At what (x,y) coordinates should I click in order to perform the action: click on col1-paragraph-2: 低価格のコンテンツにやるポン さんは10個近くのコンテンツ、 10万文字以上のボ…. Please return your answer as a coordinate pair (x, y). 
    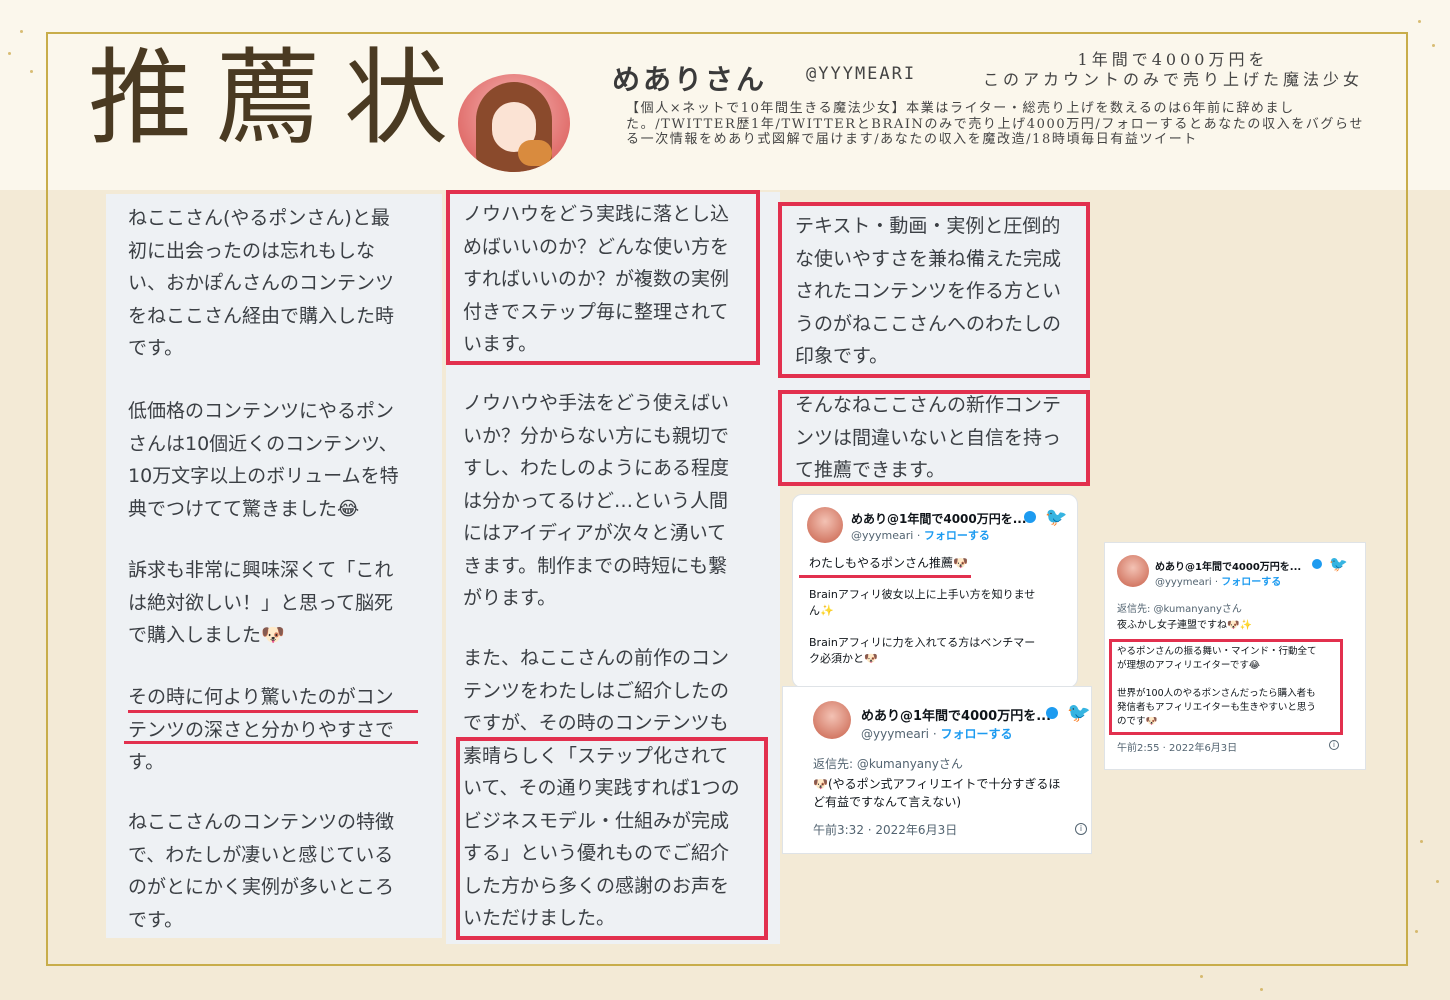
    Looking at the image, I should click on (263, 460).